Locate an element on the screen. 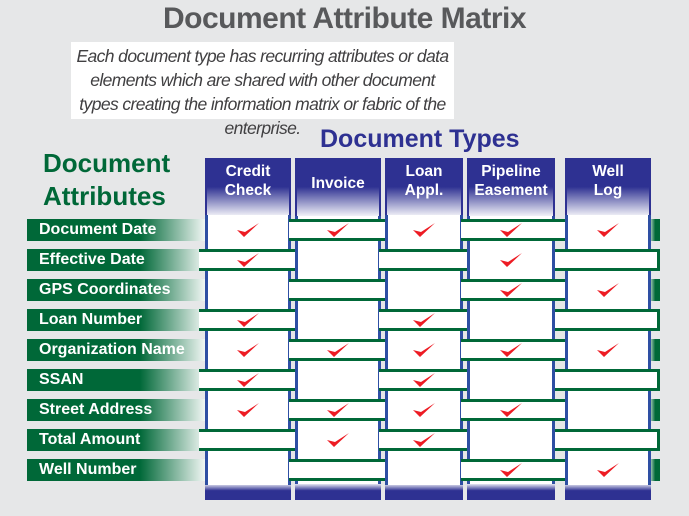  row-label-effective-date: Effective Date is located at coordinates (118, 260).